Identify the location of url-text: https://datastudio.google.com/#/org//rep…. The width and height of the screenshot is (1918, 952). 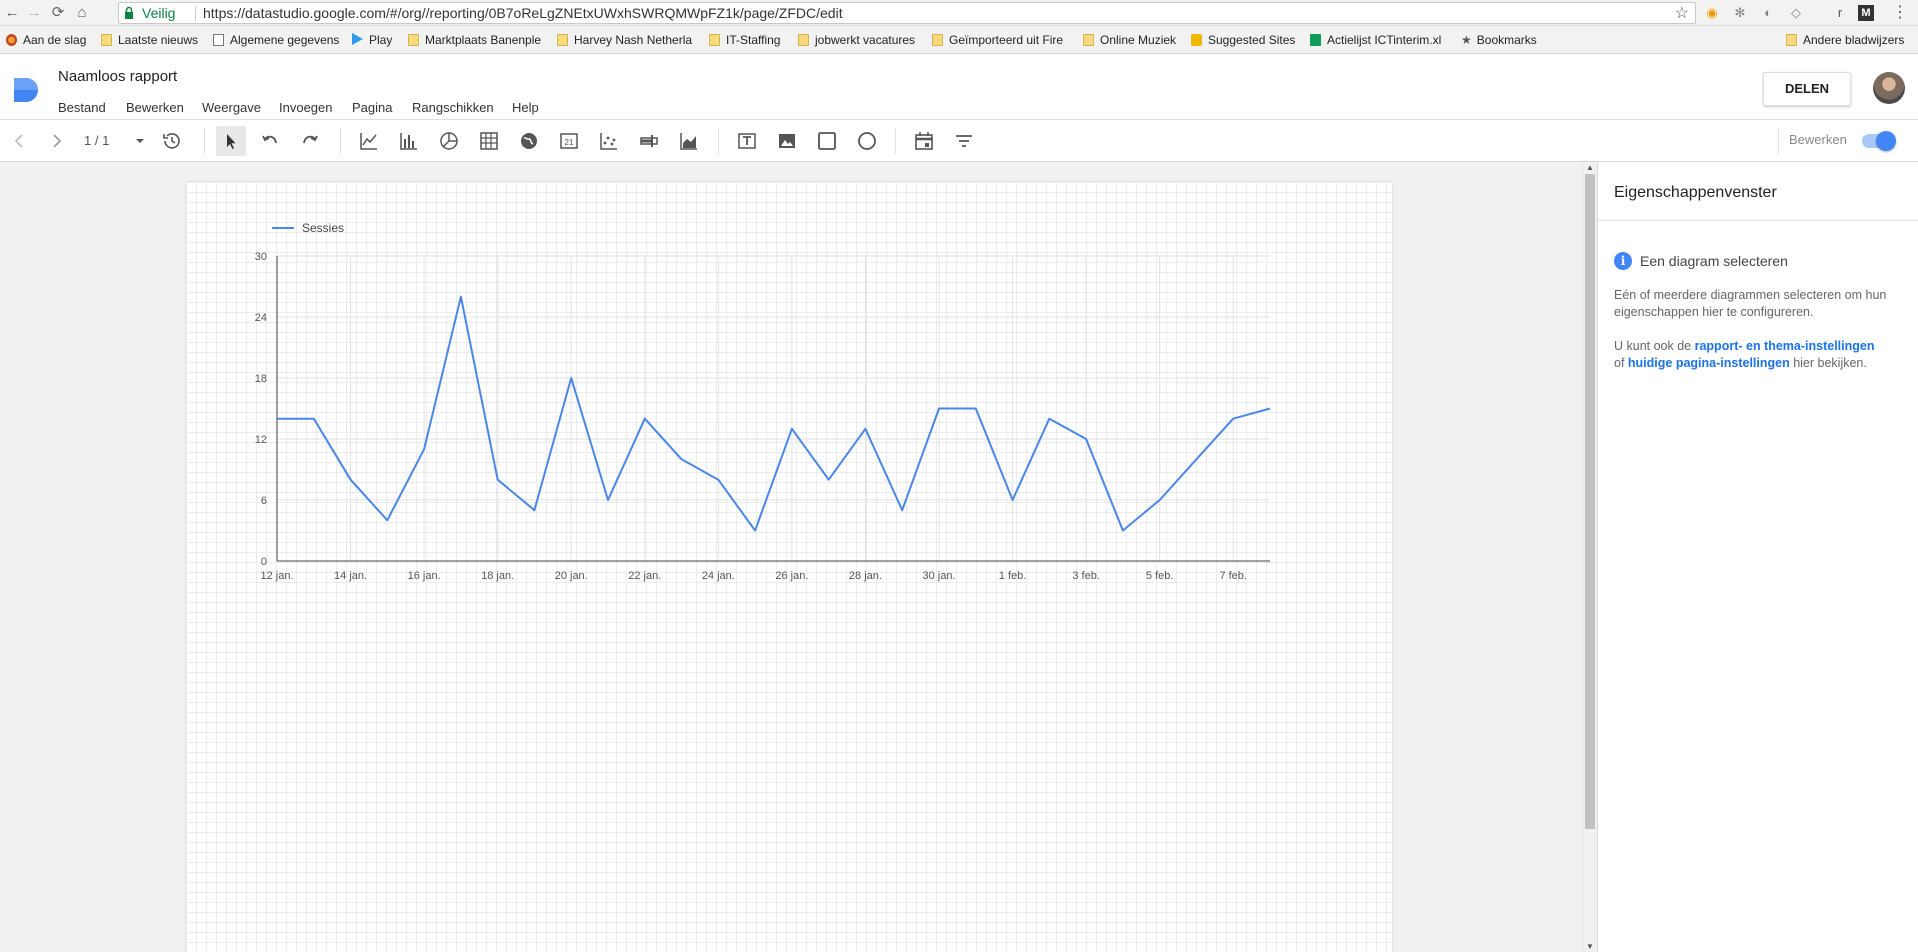
(523, 13).